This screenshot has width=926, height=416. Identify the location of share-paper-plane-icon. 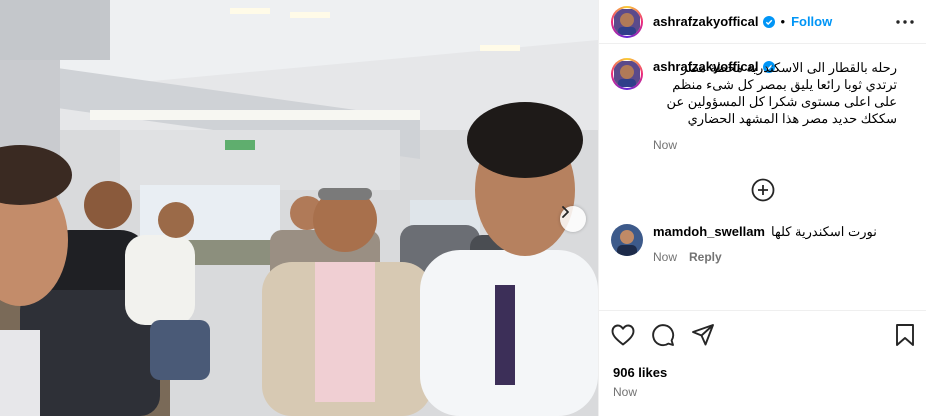
(703, 335).